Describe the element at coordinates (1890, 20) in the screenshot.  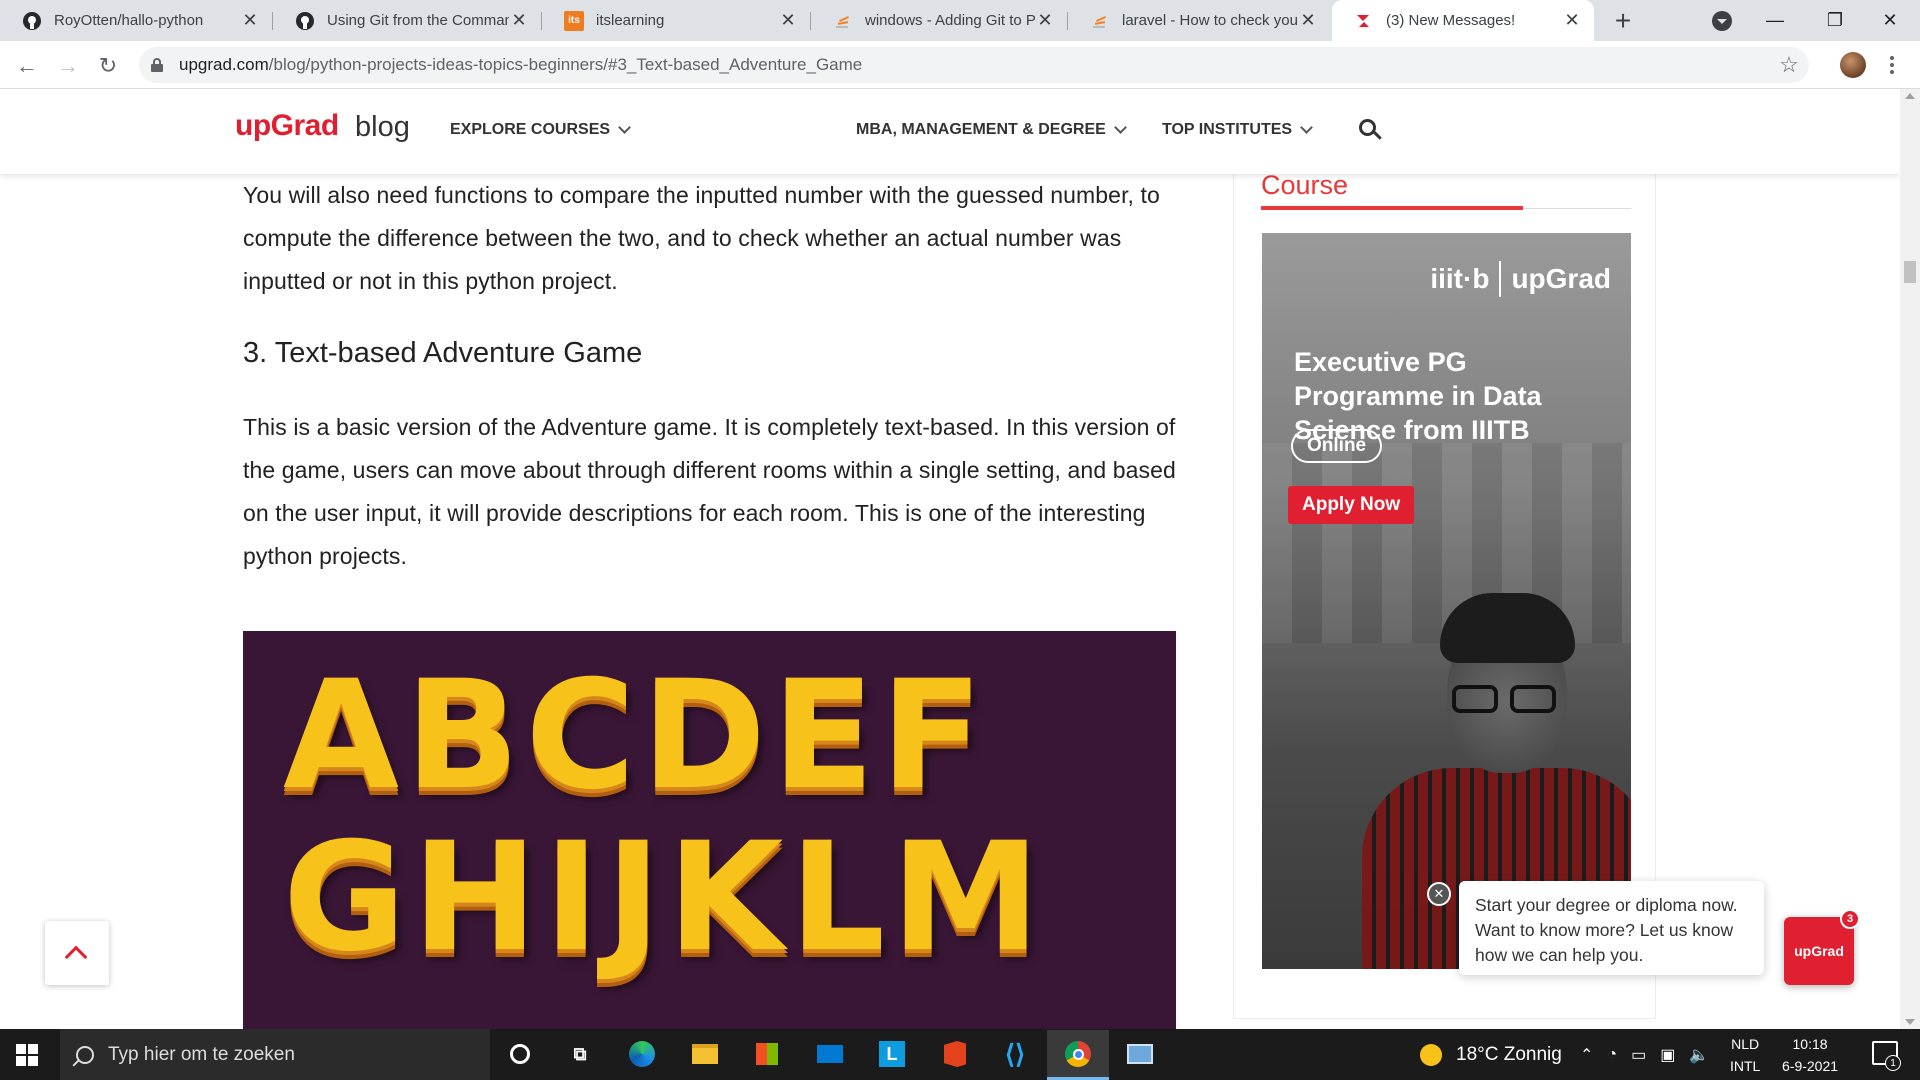
I see `close-window-icon: ✕` at that location.